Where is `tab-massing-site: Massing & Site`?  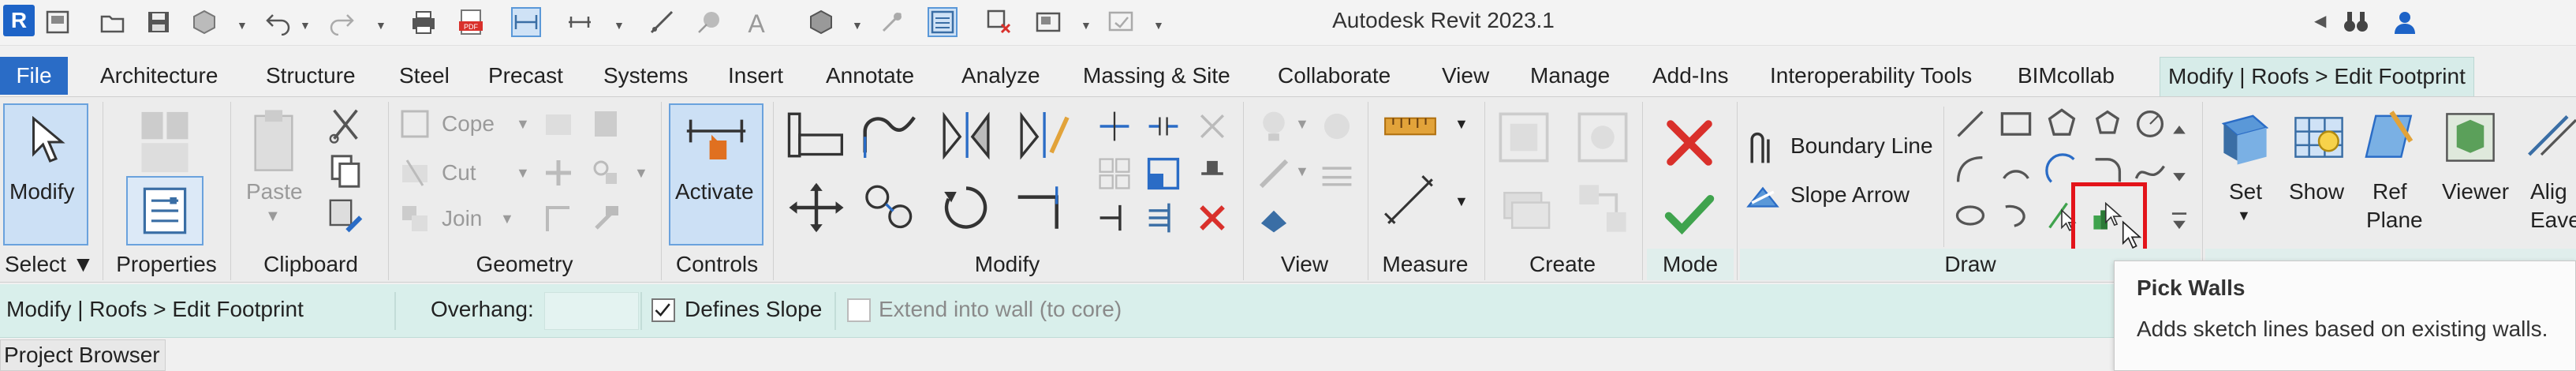 tab-massing-site: Massing & Site is located at coordinates (1156, 76).